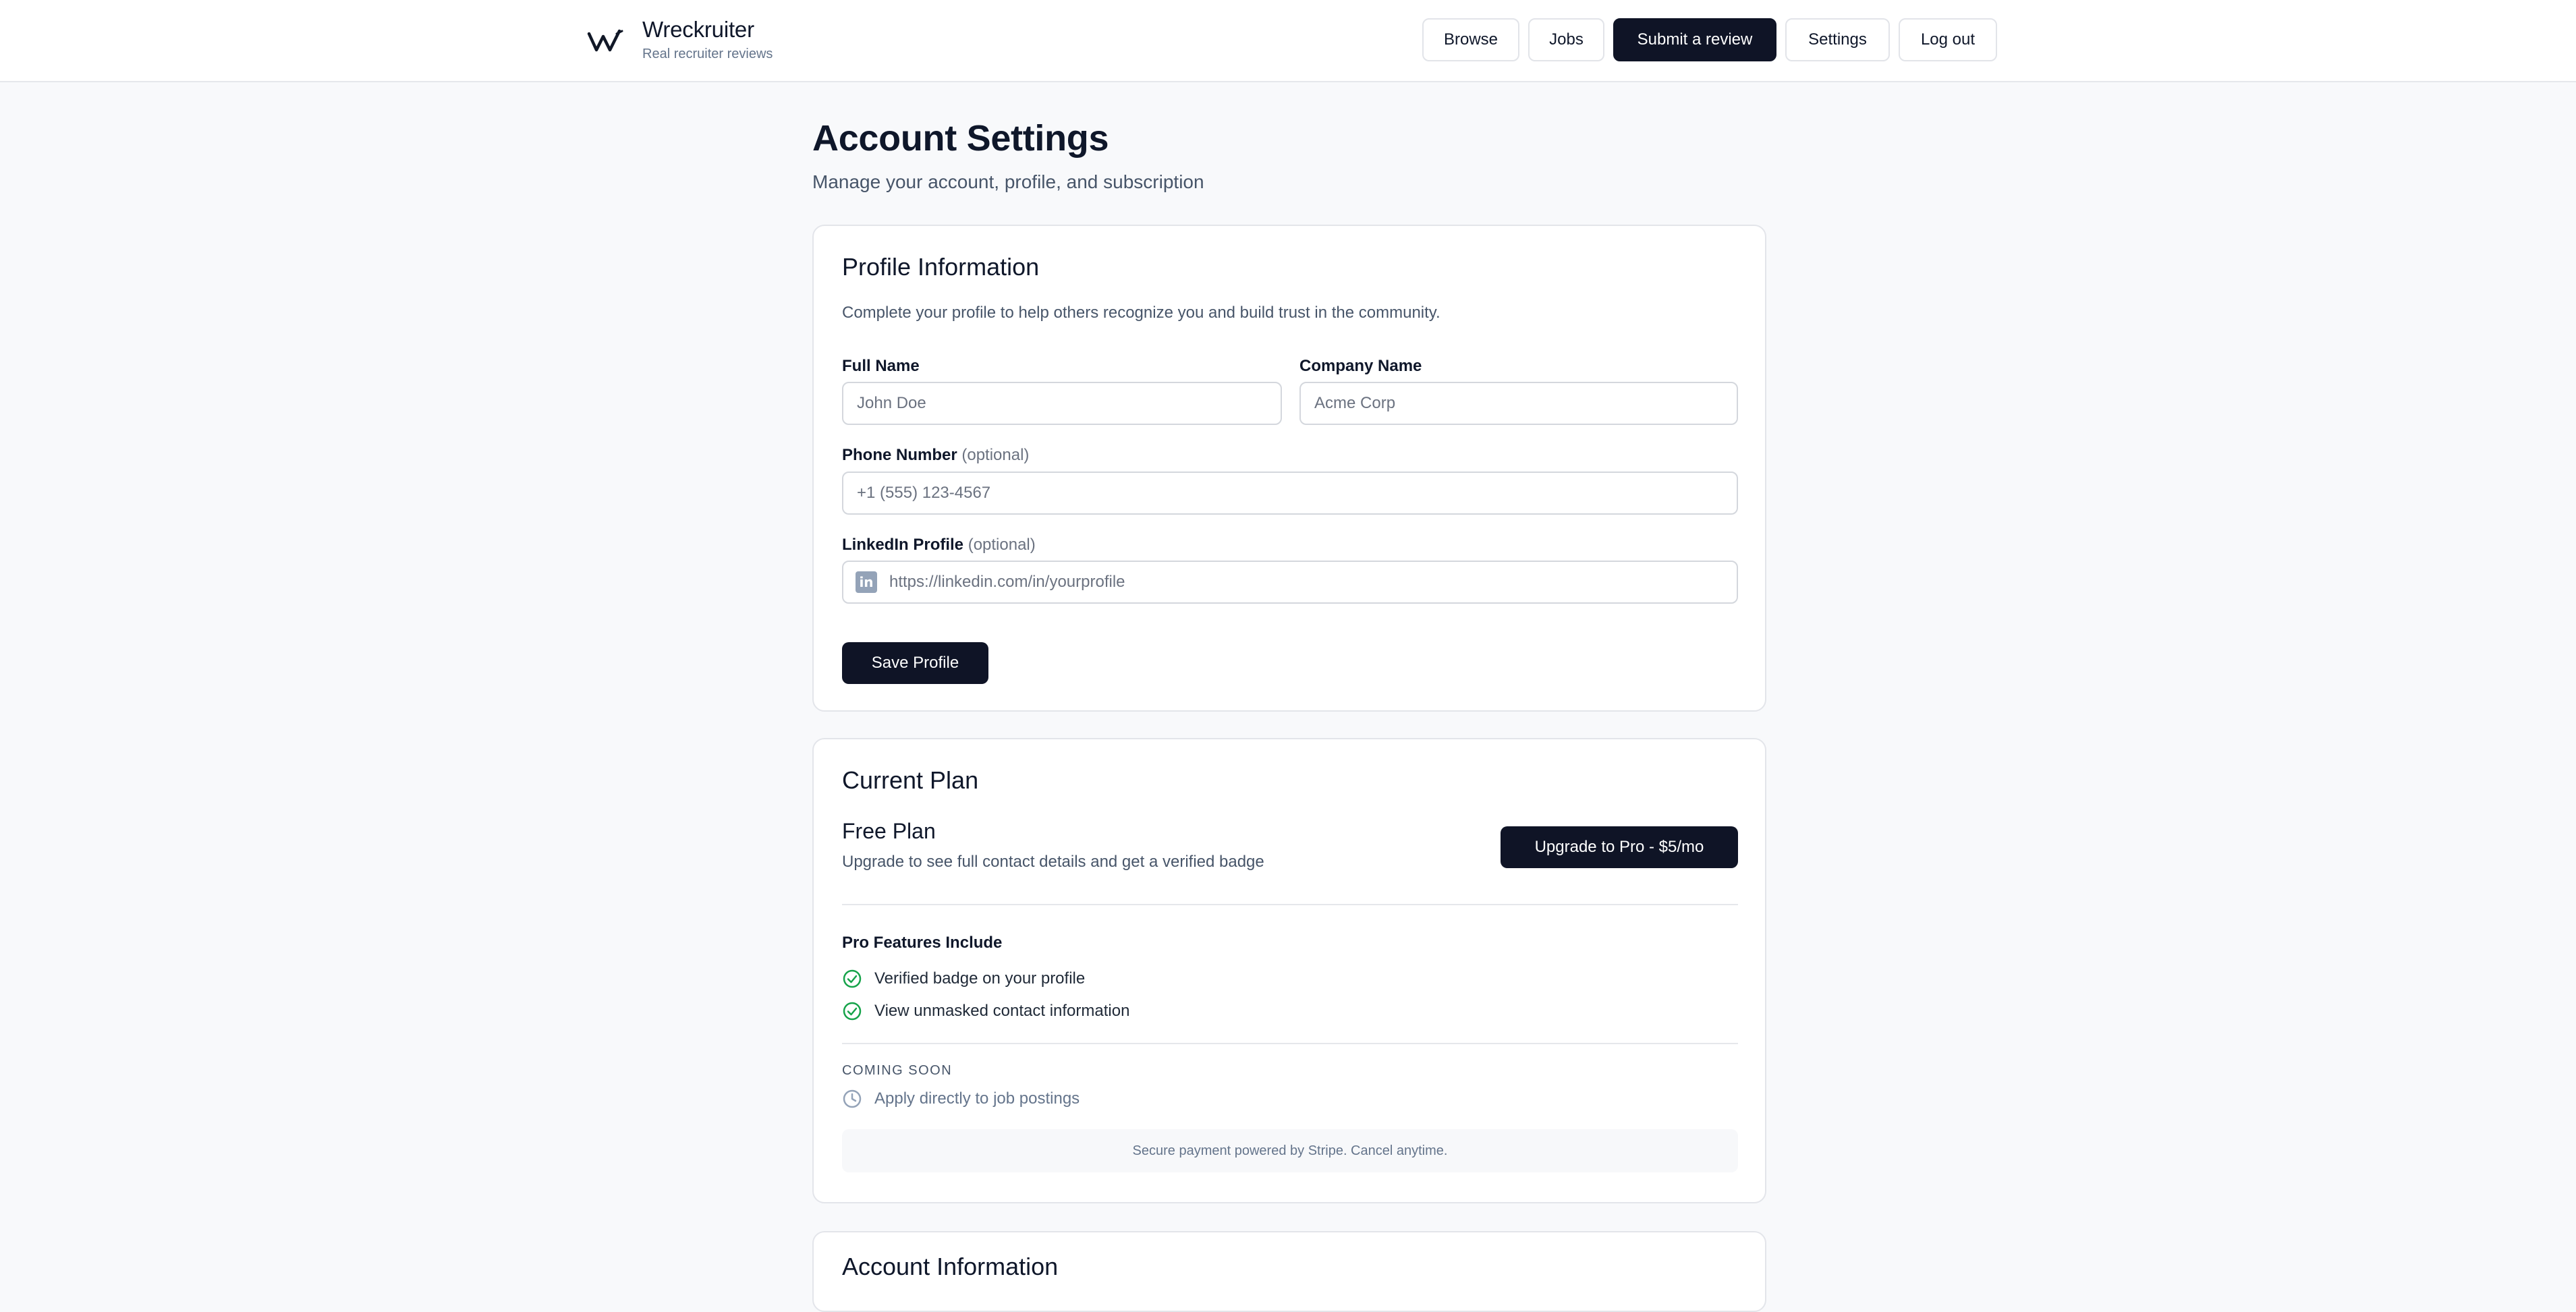 The height and width of the screenshot is (1312, 2576). What do you see at coordinates (977, 1098) in the screenshot?
I see `coming-soon-text: Apply directly to job postings` at bounding box center [977, 1098].